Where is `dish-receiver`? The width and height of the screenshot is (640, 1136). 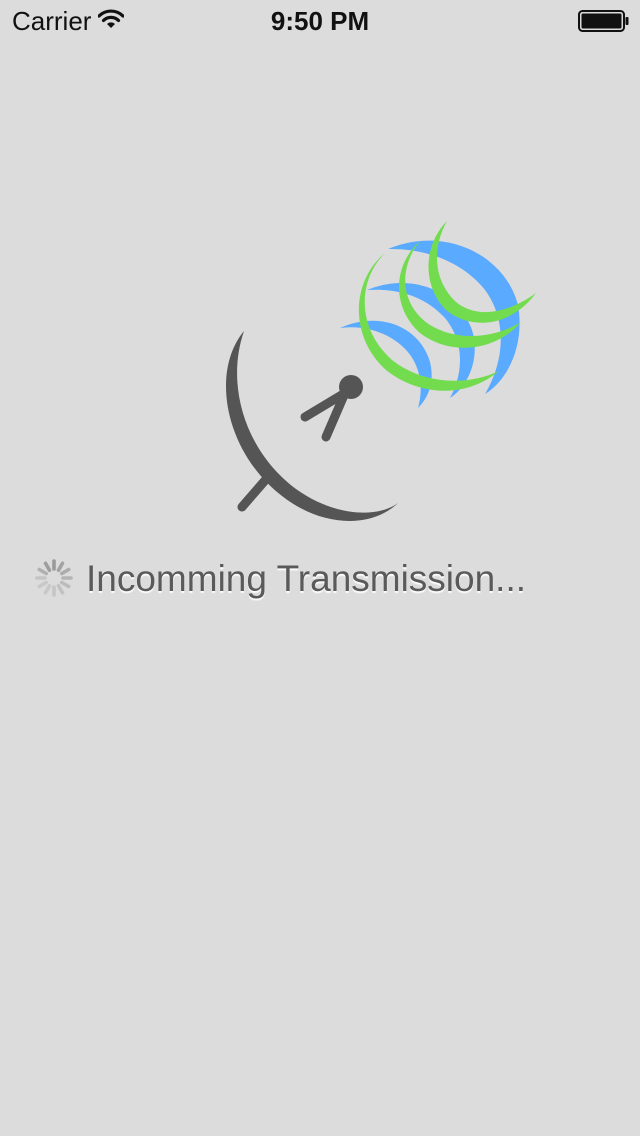
dish-receiver is located at coordinates (351, 387).